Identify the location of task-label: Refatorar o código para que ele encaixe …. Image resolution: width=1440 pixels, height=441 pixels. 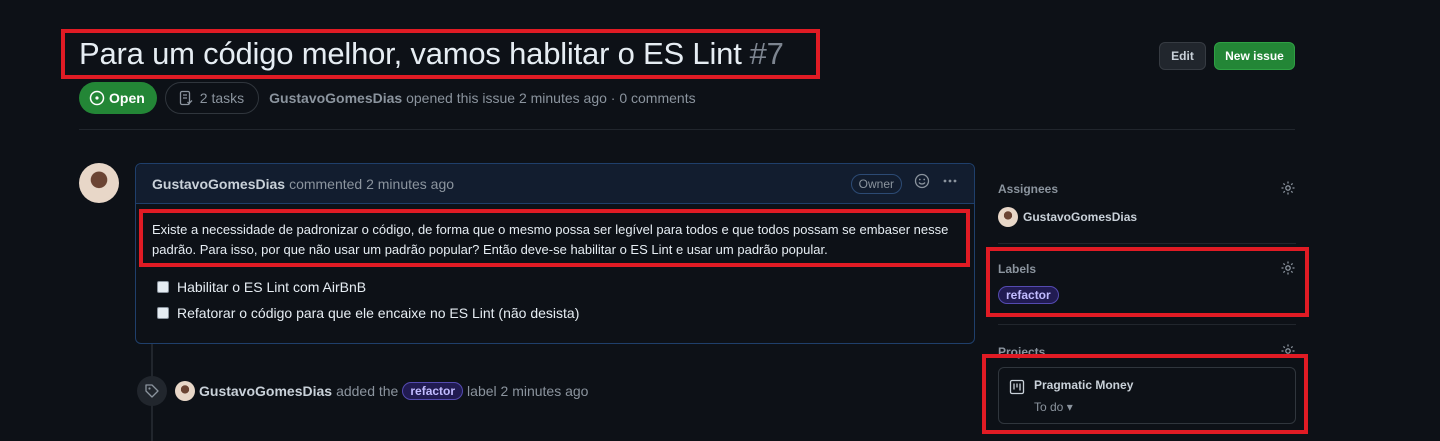
(378, 313).